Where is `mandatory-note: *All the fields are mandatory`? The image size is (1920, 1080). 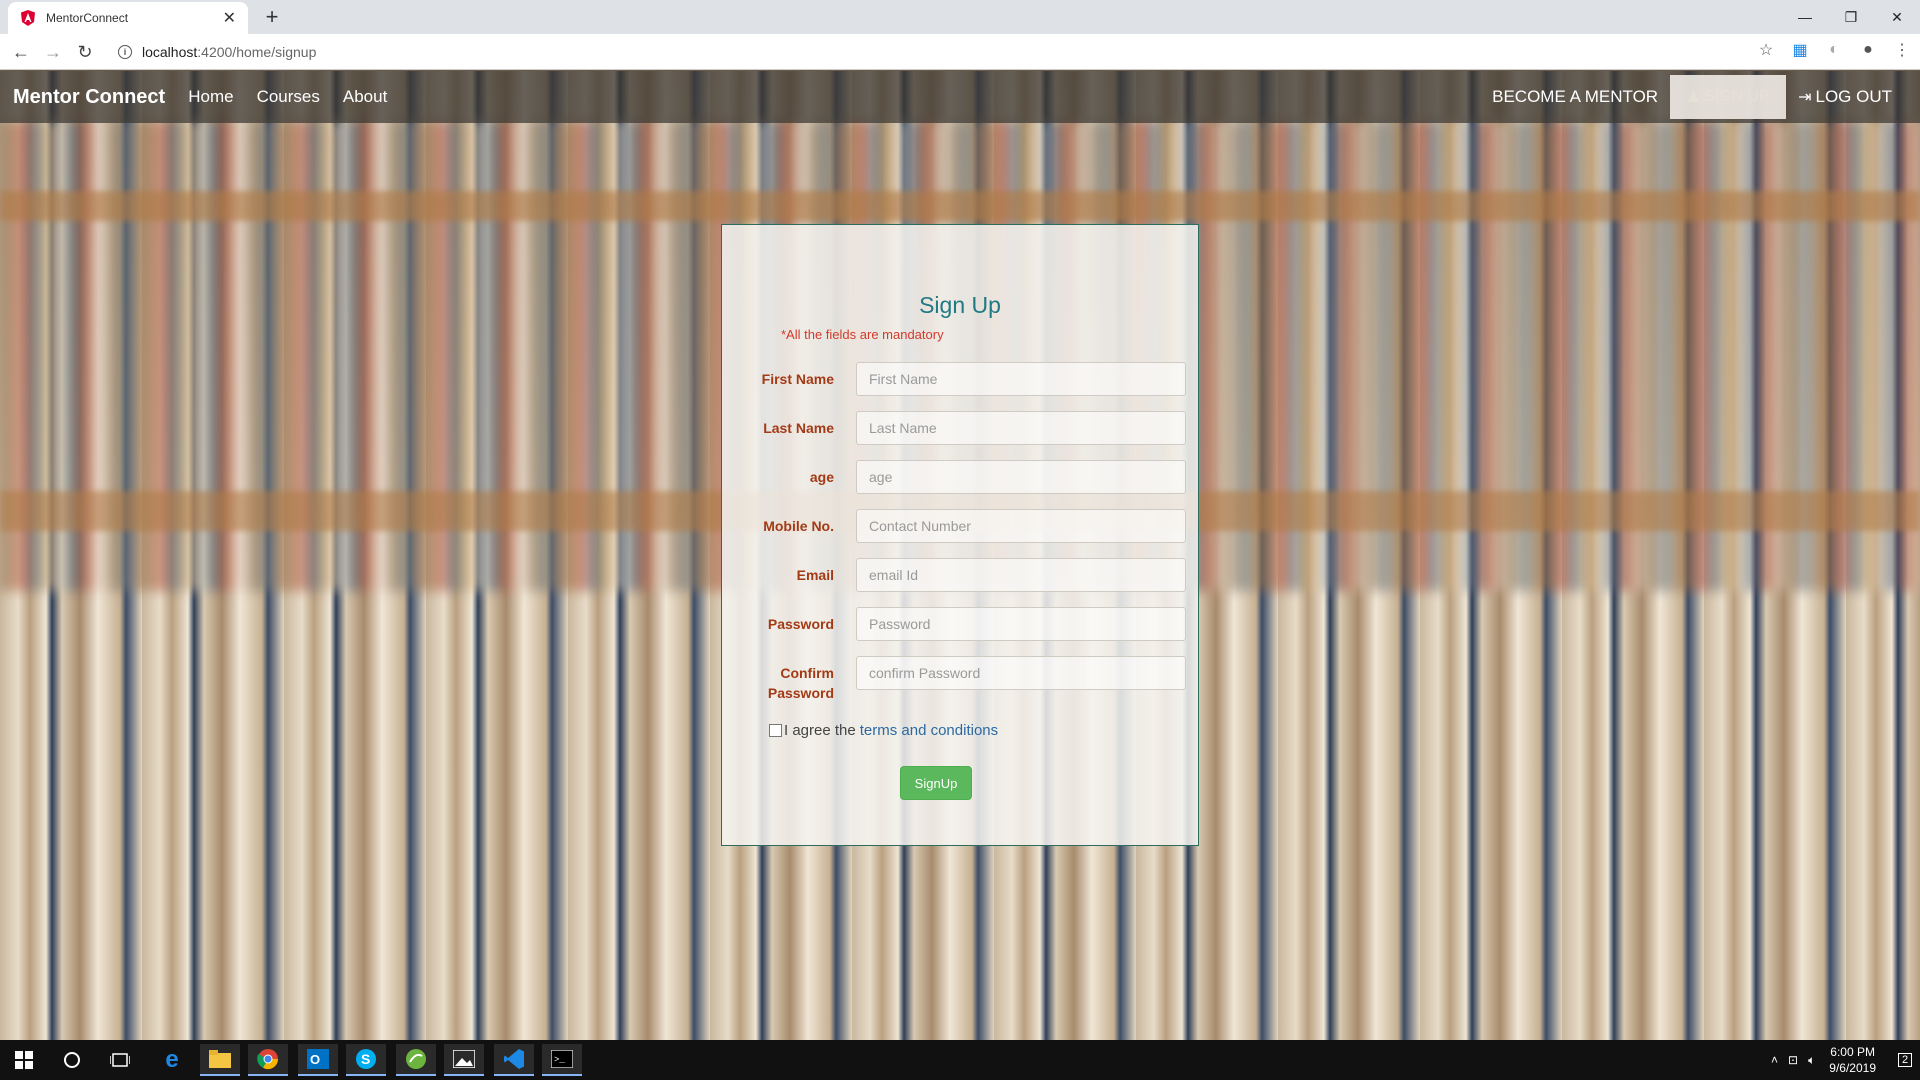
mandatory-note: *All the fields are mandatory is located at coordinates (862, 334).